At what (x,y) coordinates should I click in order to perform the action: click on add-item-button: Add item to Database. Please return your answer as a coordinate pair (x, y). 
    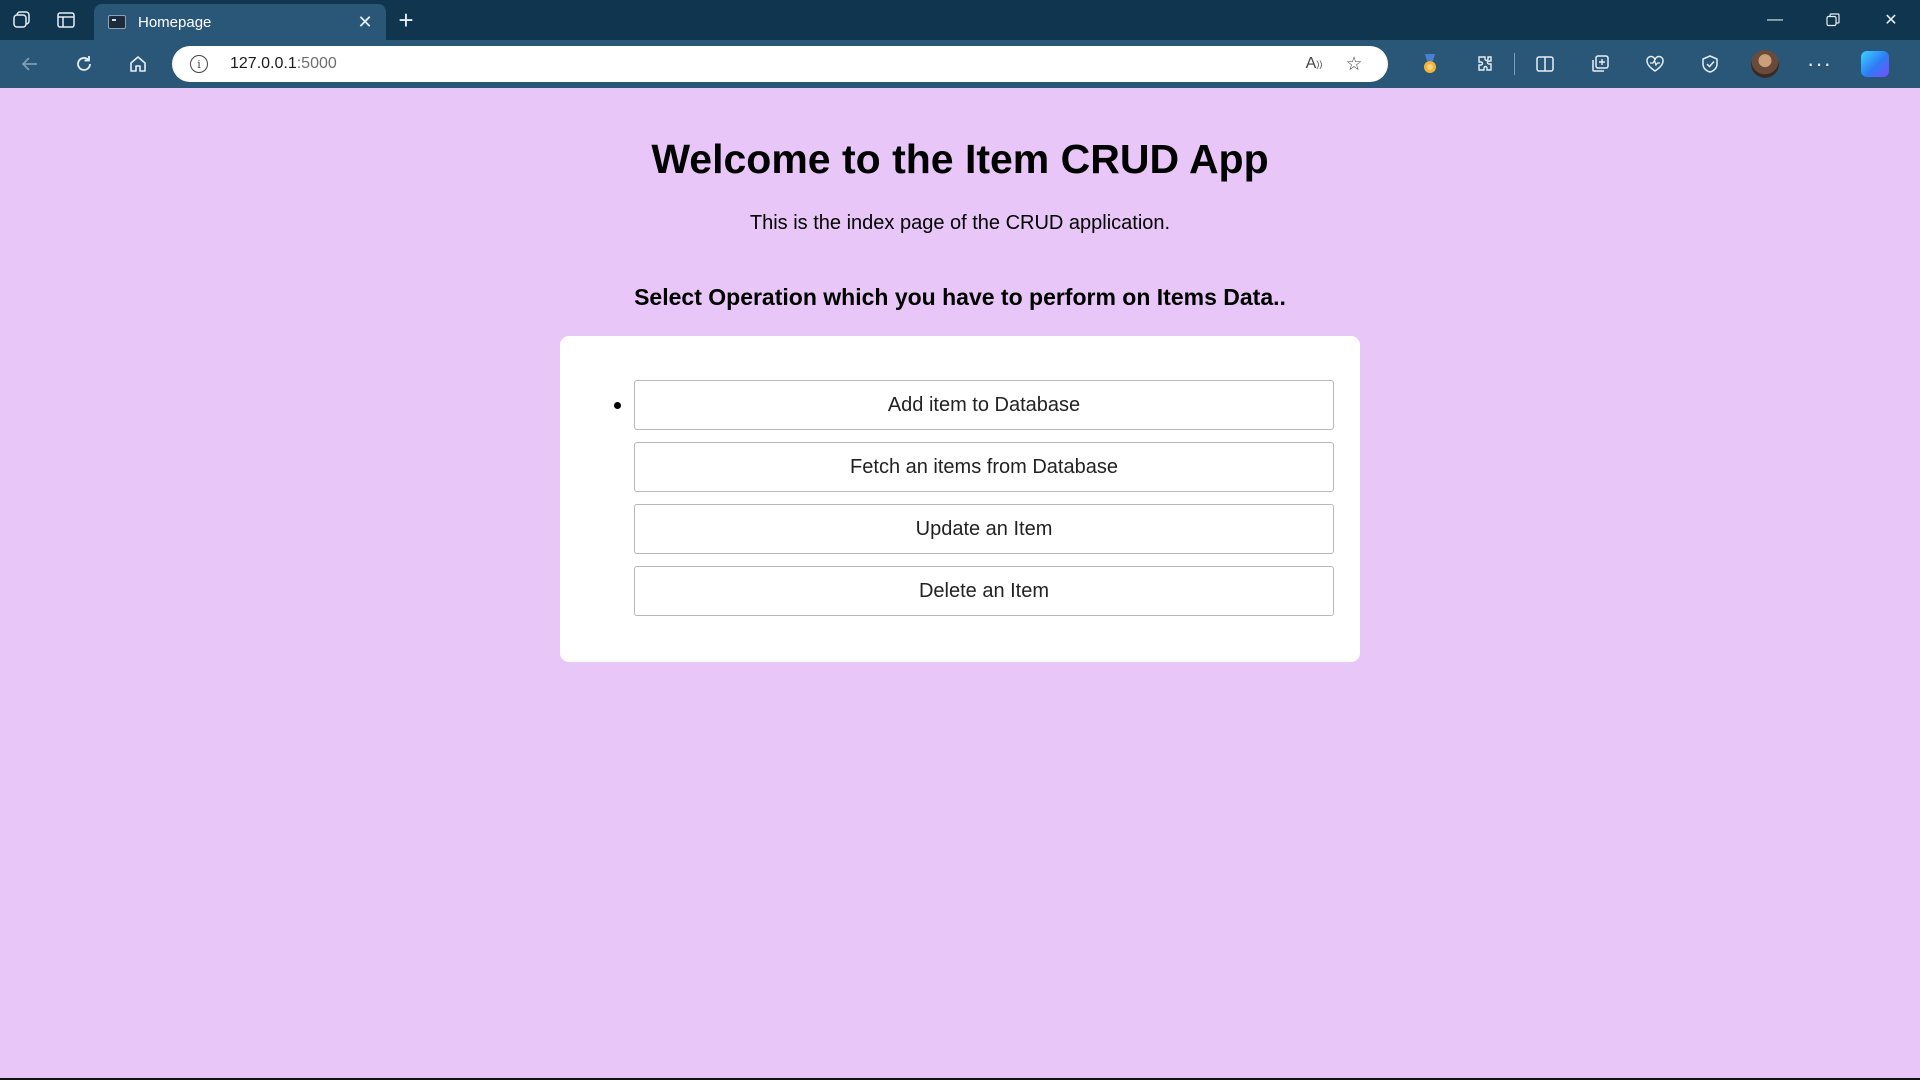
    Looking at the image, I should click on (984, 405).